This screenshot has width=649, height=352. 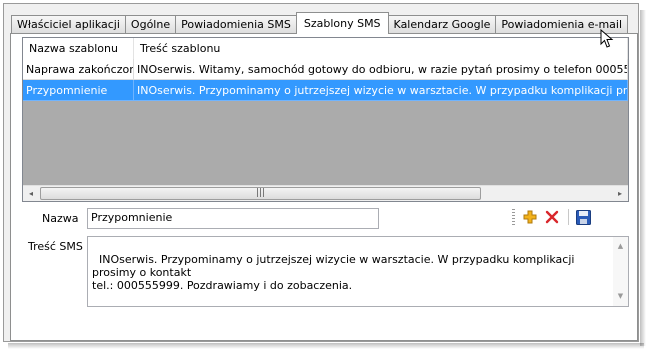 I want to click on toolbar-separator, so click(x=568, y=217).